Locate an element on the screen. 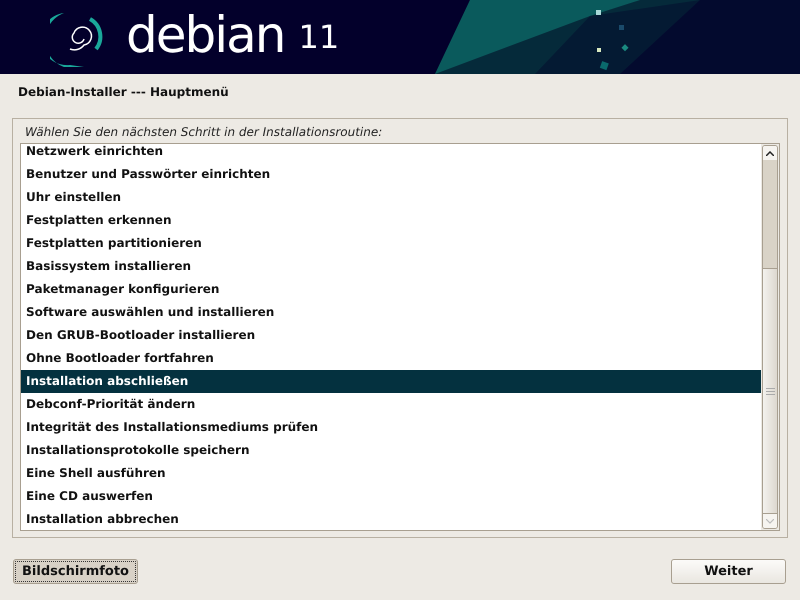 This screenshot has width=800, height=600. continue-button: Weiter is located at coordinates (728, 571).